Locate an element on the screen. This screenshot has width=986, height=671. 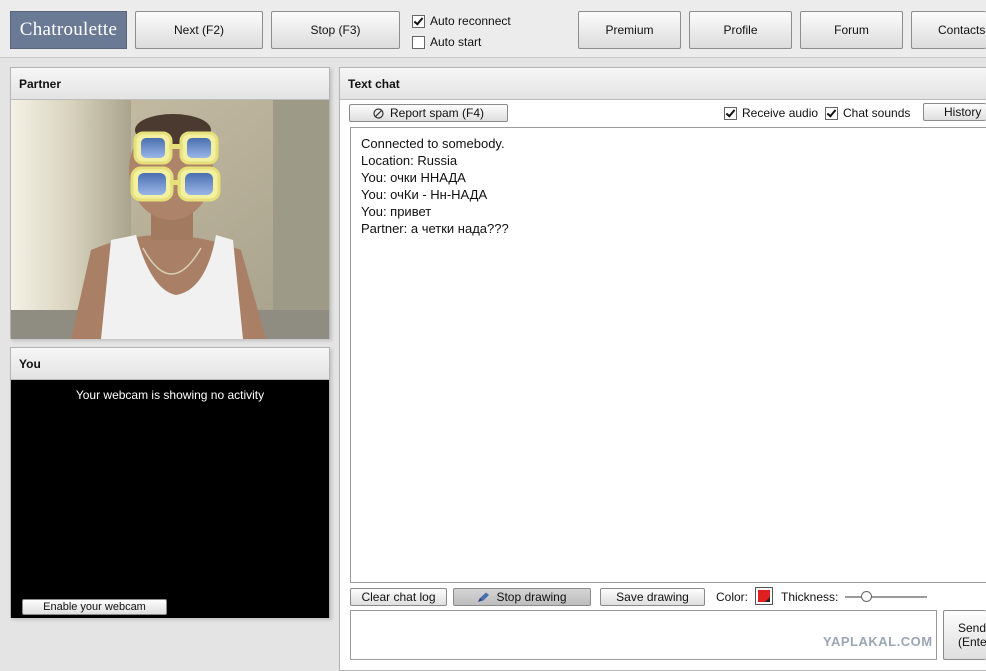
enable-webcam-button: Enable your webcam is located at coordinates (94, 607).